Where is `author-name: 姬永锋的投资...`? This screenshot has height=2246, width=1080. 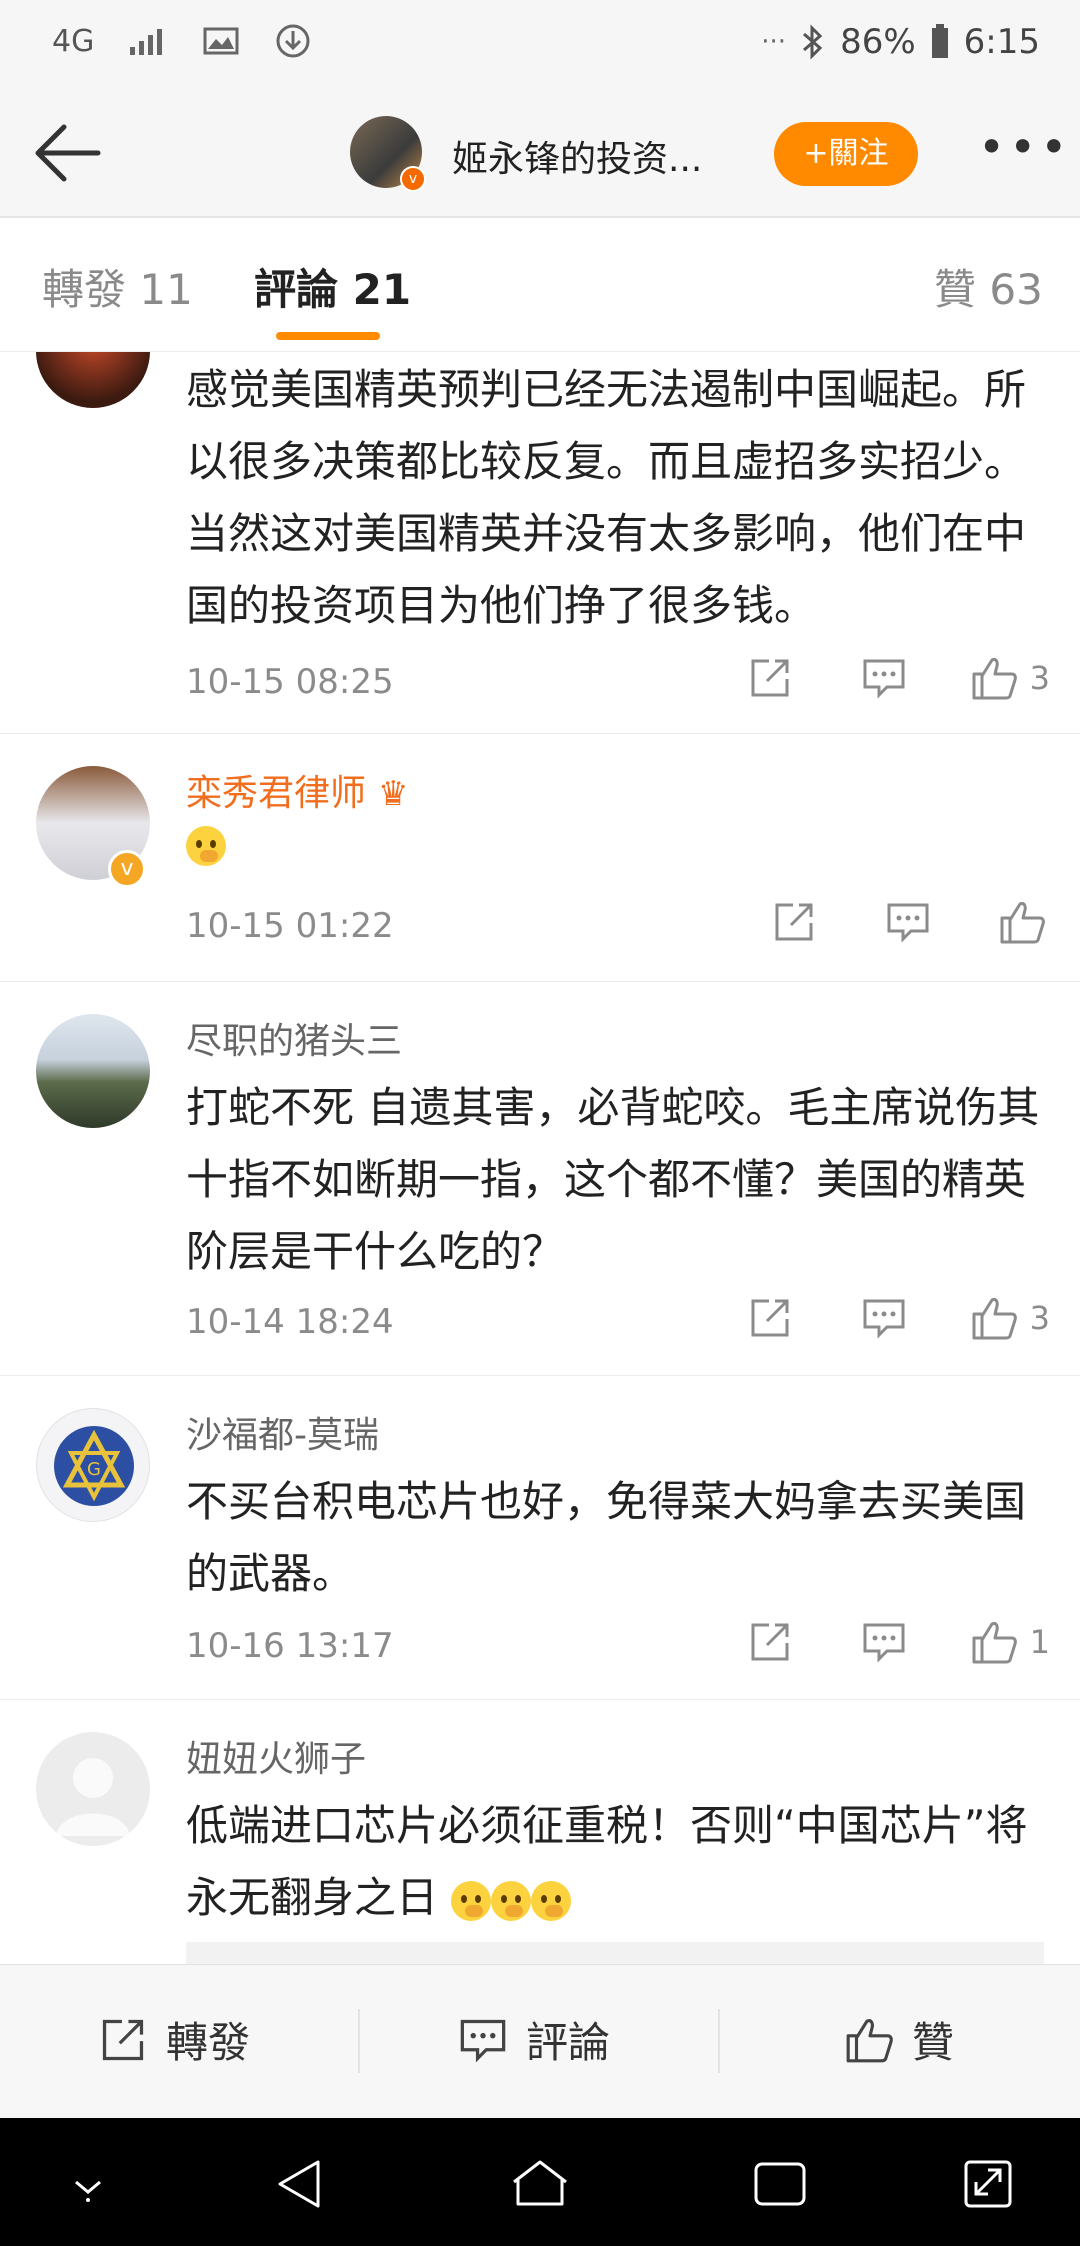 author-name: 姬永锋的投资... is located at coordinates (577, 156).